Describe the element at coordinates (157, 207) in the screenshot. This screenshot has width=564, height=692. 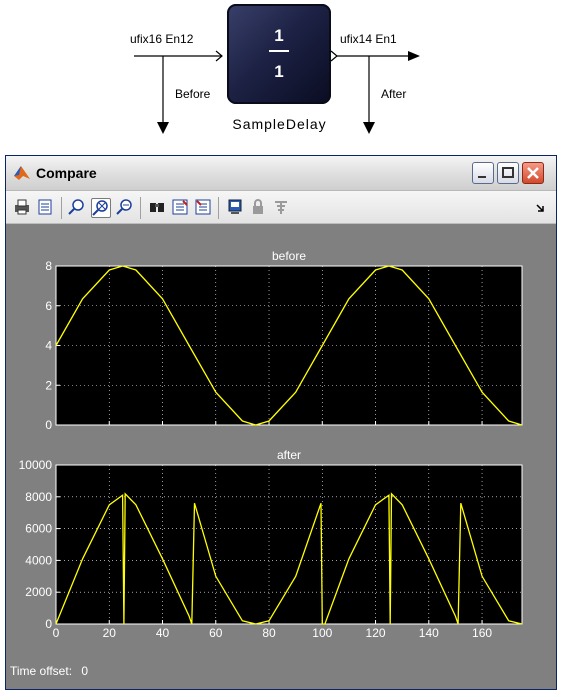
I see `find-icon` at that location.